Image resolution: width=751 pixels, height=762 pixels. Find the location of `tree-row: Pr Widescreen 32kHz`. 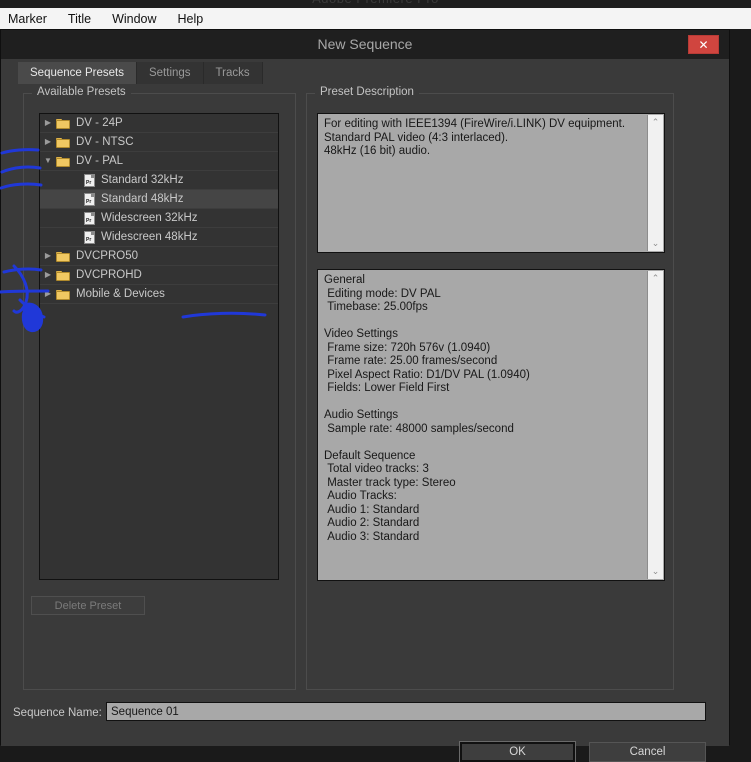

tree-row: Pr Widescreen 32kHz is located at coordinates (159, 218).